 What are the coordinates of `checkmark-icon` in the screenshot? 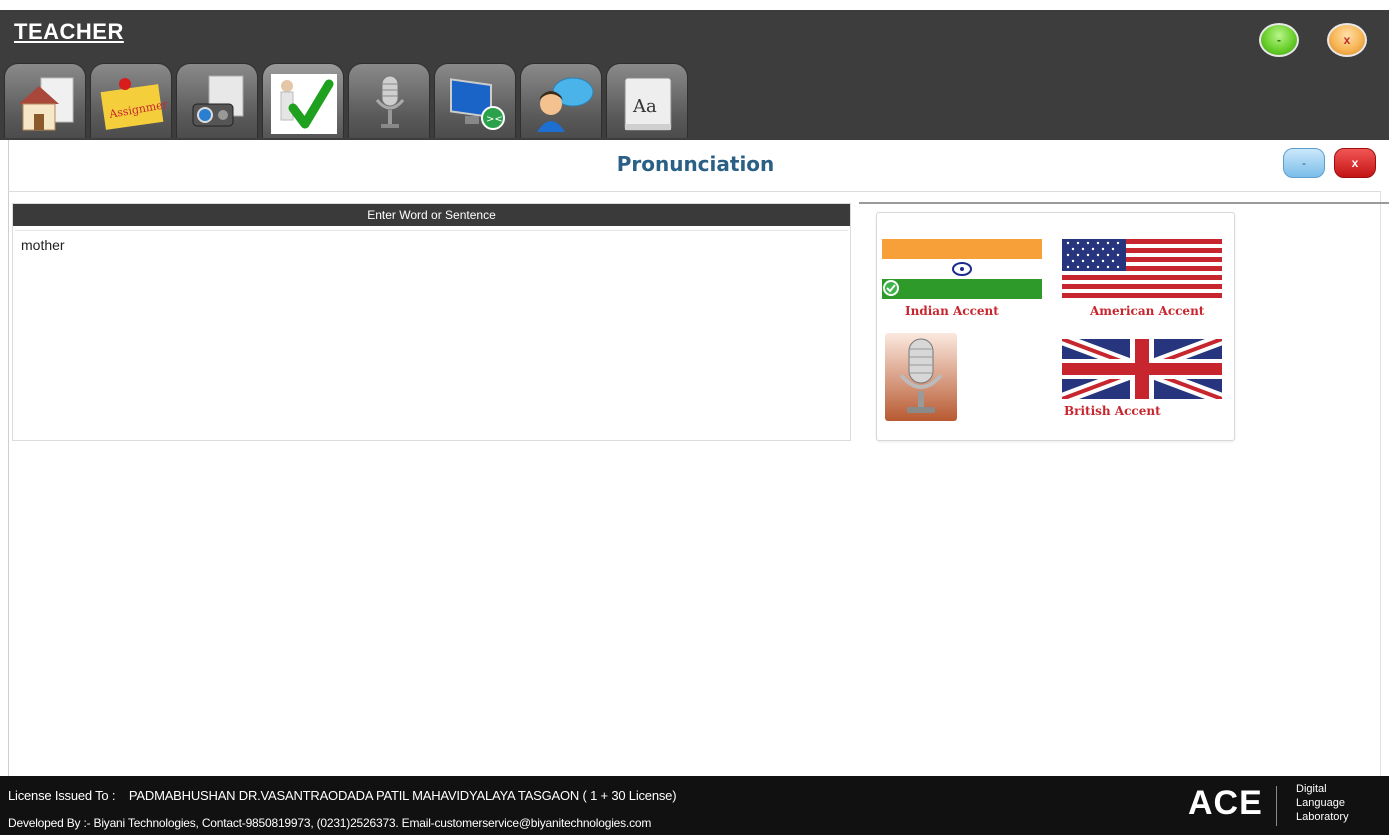 It's located at (304, 104).